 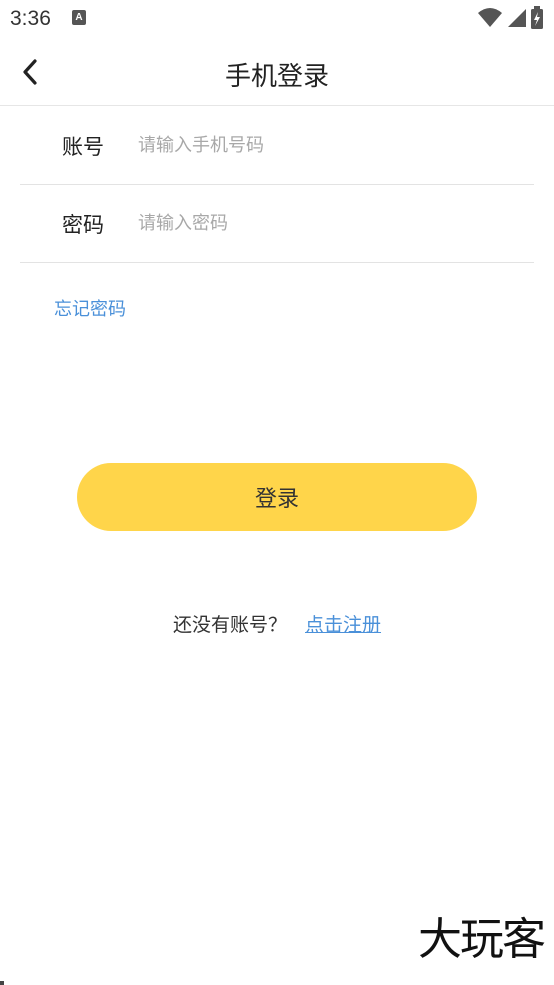 I want to click on register-row: 还没有账号？ 点击注册, so click(x=277, y=623).